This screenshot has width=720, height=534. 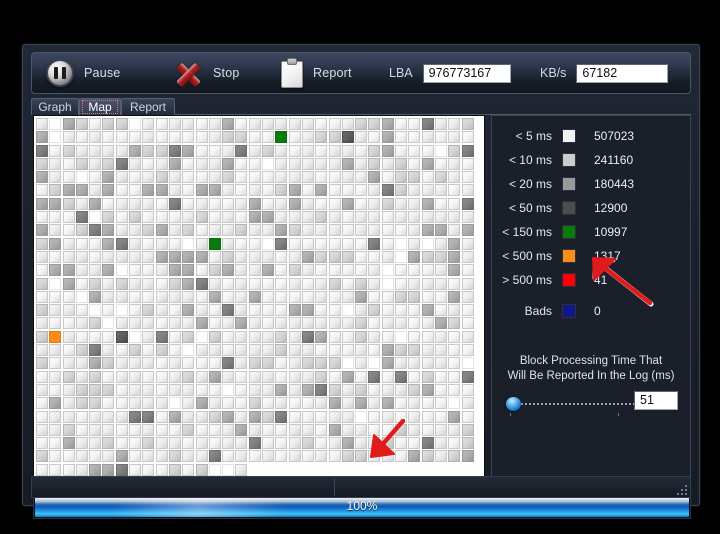 What do you see at coordinates (466, 73) in the screenshot?
I see `lba-input: 976773167` at bounding box center [466, 73].